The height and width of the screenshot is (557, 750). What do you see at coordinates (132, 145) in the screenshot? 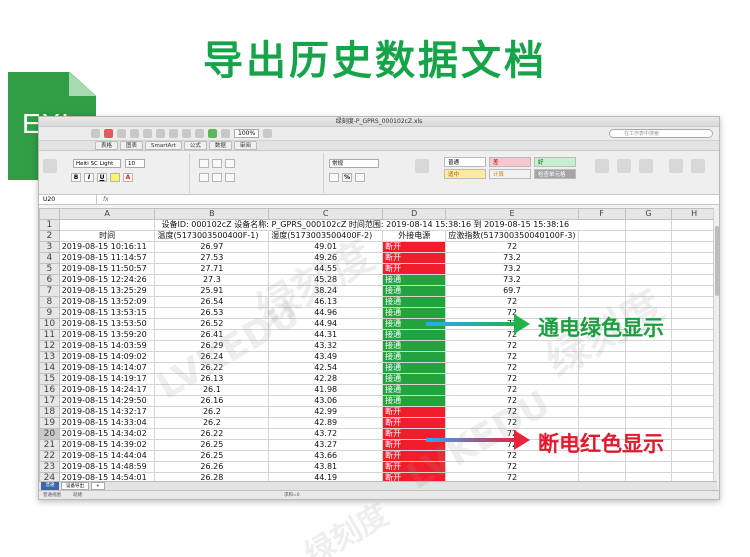
I see `tab-charts: 图表` at bounding box center [132, 145].